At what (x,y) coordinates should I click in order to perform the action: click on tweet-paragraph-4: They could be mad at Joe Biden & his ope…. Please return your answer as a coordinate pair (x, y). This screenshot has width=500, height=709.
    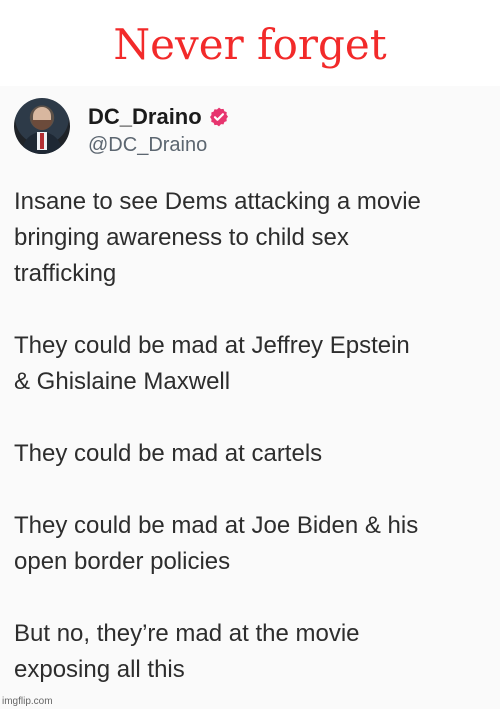
    Looking at the image, I should click on (252, 544).